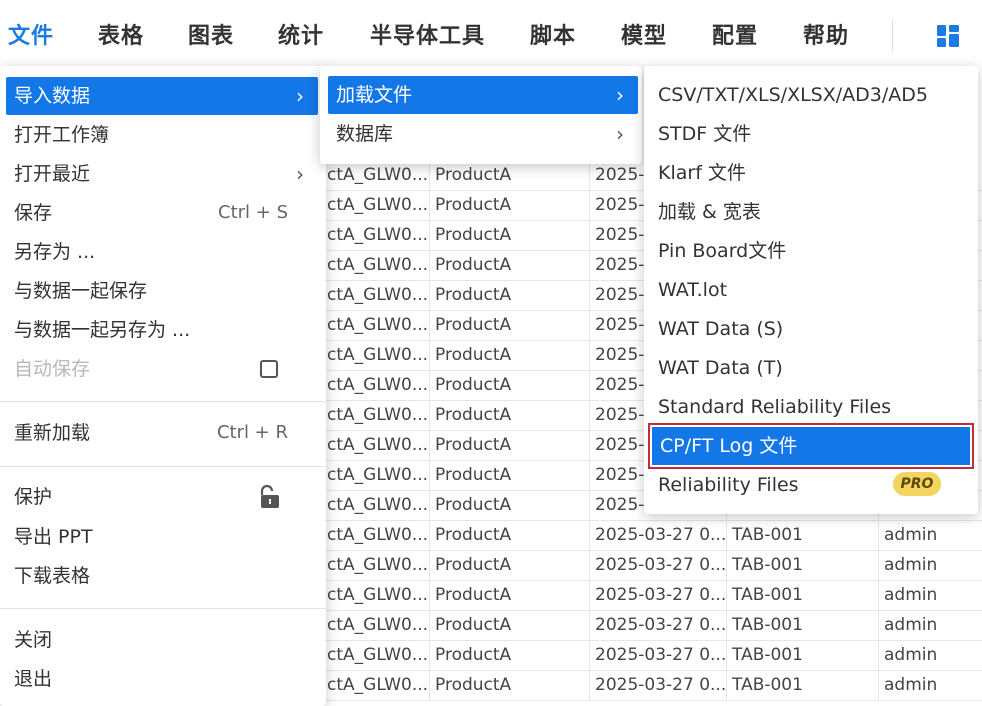 This screenshot has height=706, width=982. I want to click on open-recent-item: 打开最近 ›, so click(162, 174).